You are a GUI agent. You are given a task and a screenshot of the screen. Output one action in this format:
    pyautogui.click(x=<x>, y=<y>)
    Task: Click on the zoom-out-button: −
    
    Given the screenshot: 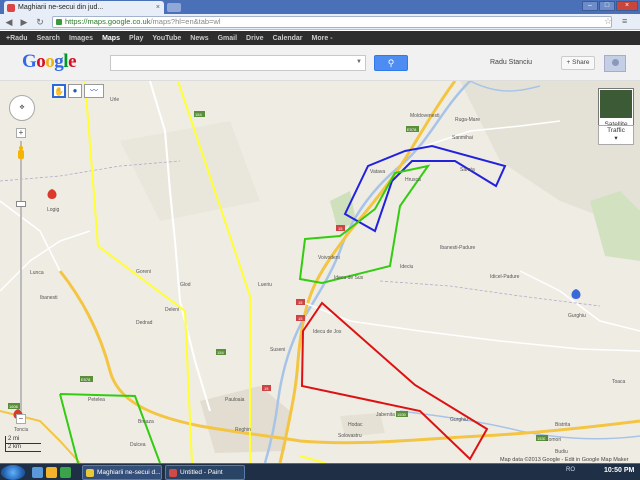 What is the action you would take?
    pyautogui.click(x=21, y=419)
    